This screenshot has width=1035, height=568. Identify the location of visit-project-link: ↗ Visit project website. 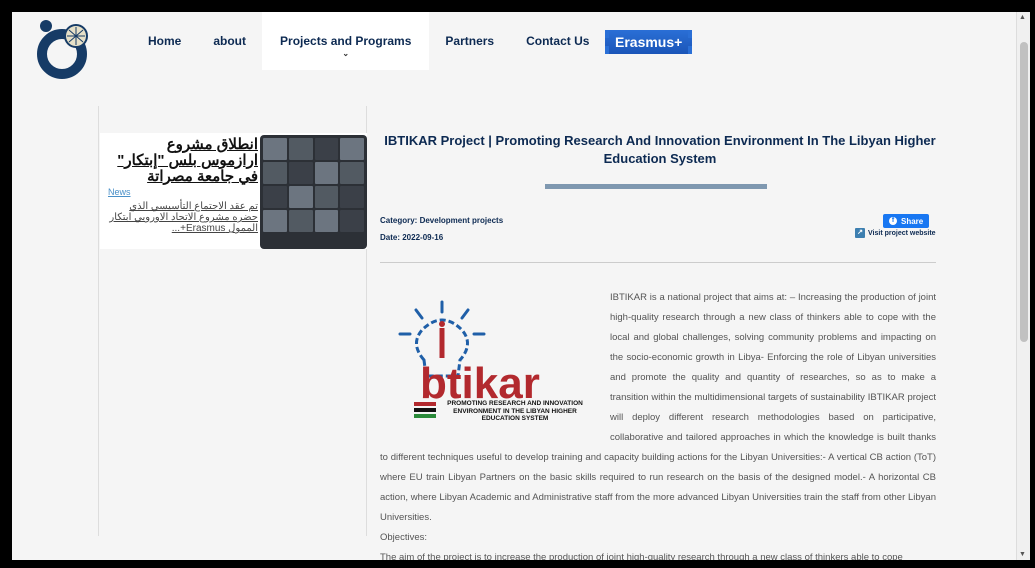
(895, 233).